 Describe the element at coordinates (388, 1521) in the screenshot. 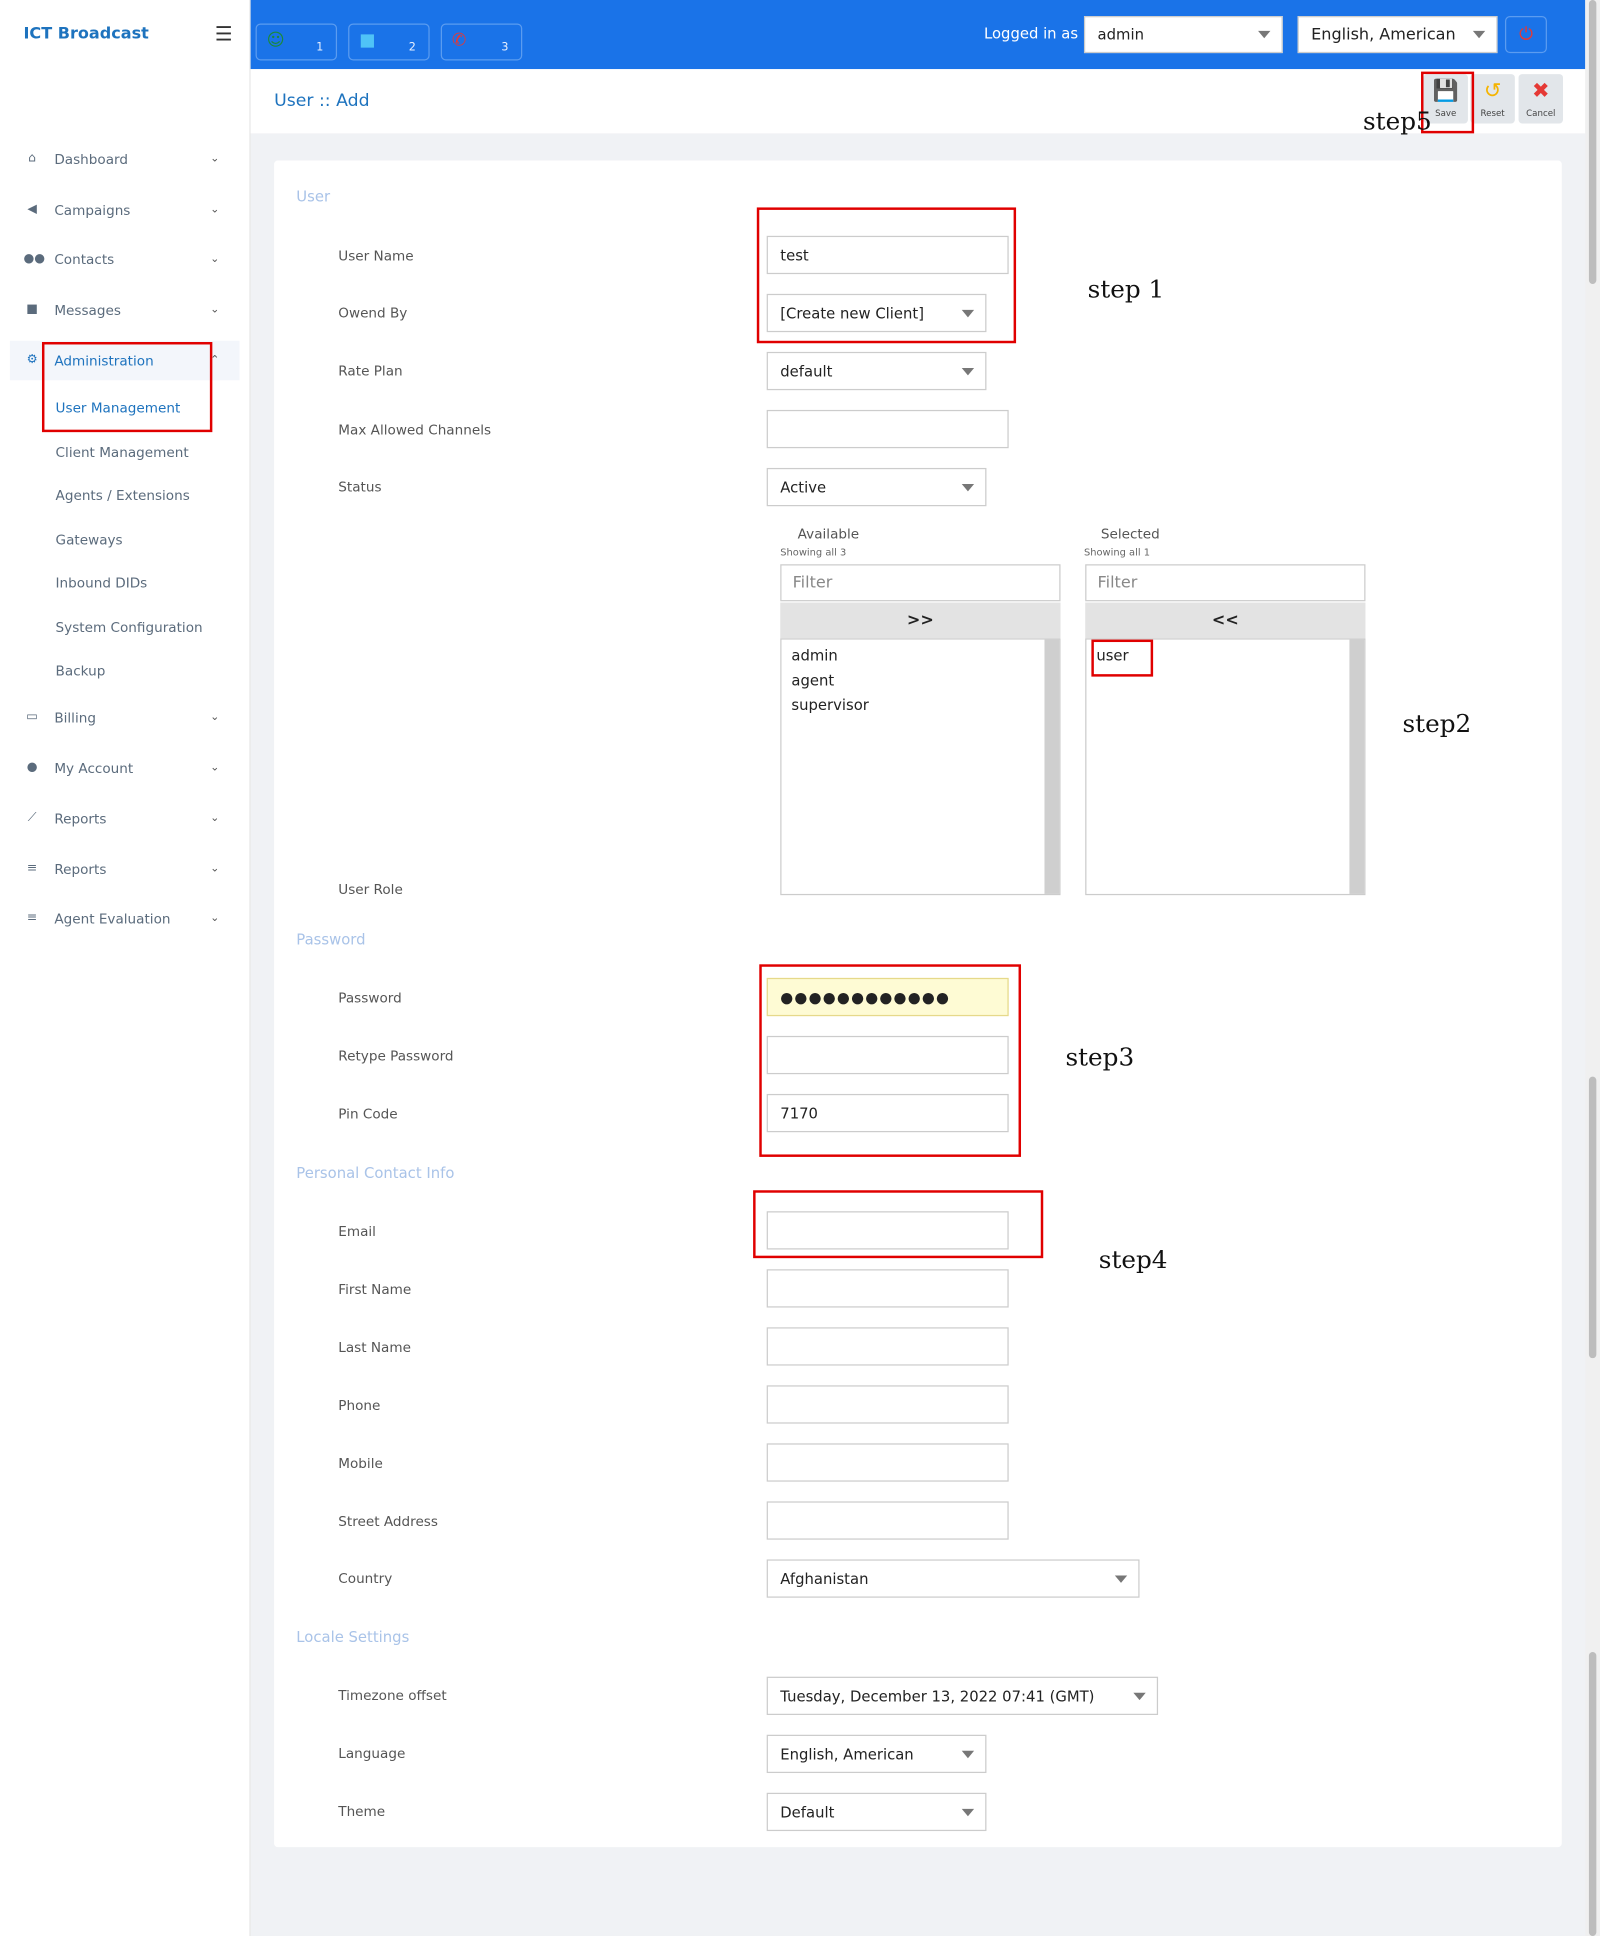

I see `label-street: Street Address` at that location.